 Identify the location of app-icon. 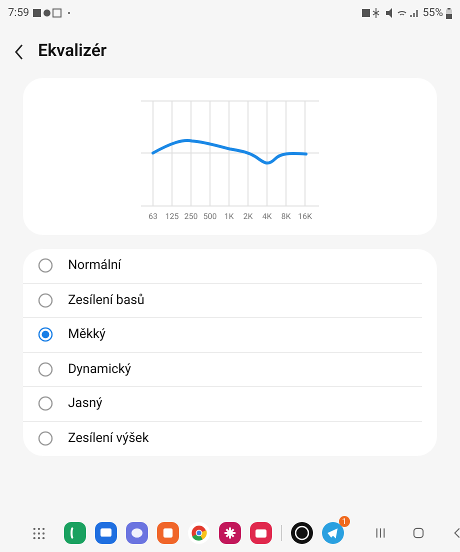
(301, 533).